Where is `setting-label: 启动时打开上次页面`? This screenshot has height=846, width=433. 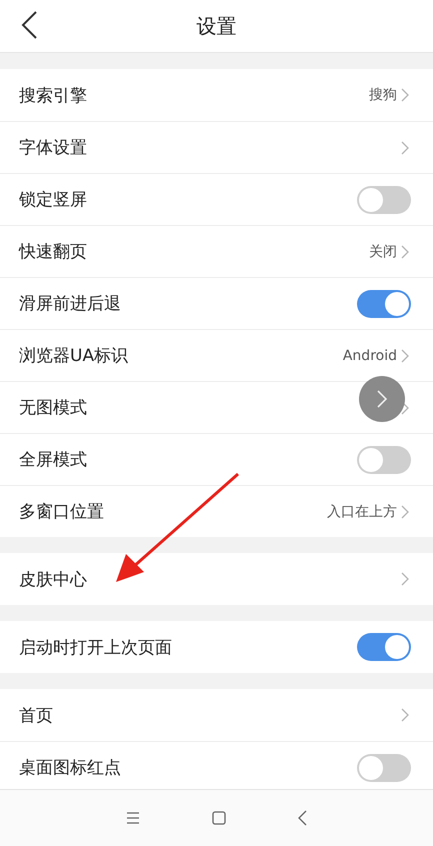
setting-label: 启动时打开上次页面 is located at coordinates (95, 647).